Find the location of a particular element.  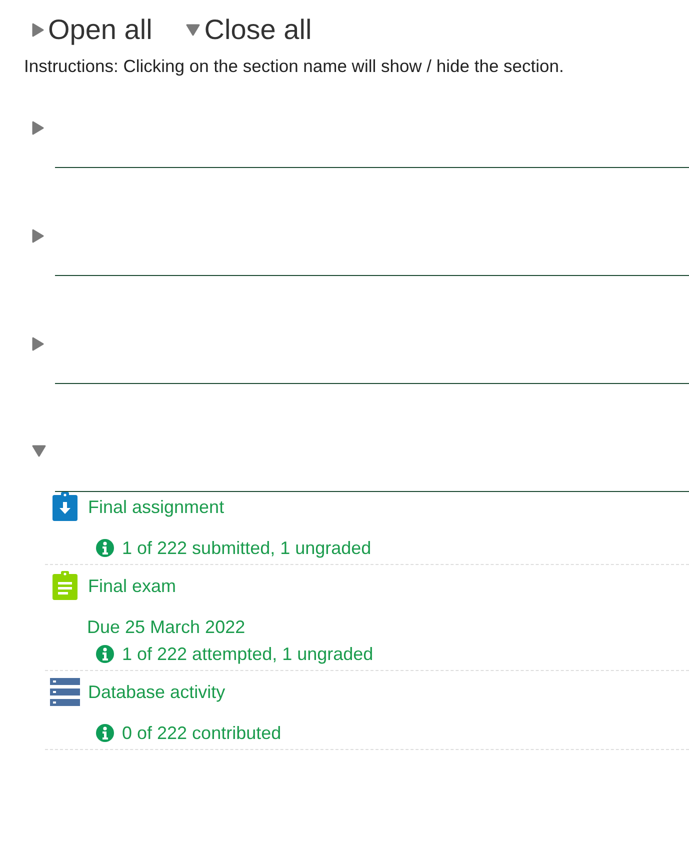

completion-info-text: 0 of 222 contributed is located at coordinates (202, 733).